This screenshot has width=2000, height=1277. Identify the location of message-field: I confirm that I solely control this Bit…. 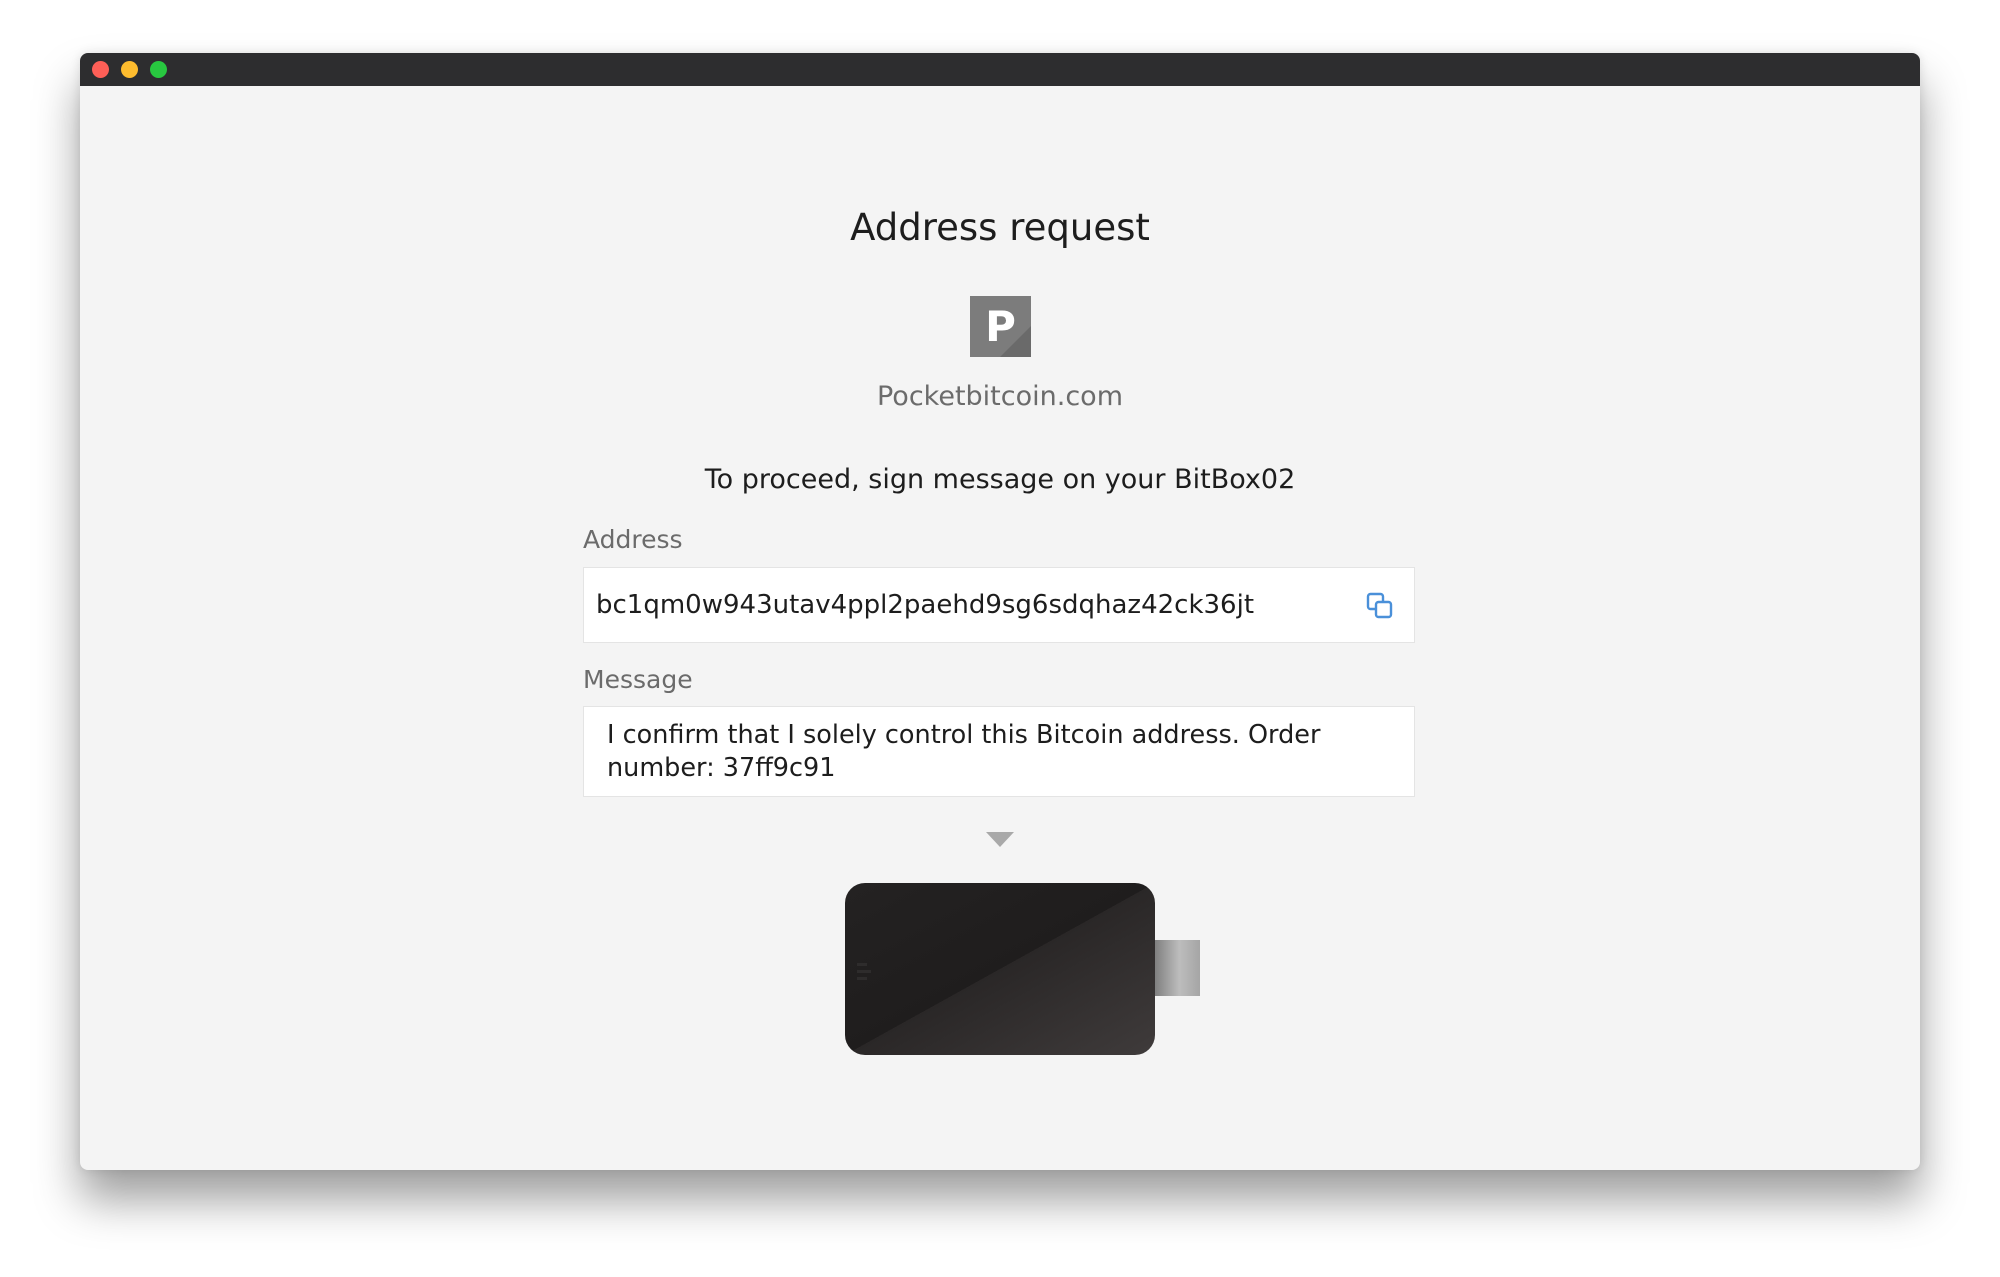
(999, 751).